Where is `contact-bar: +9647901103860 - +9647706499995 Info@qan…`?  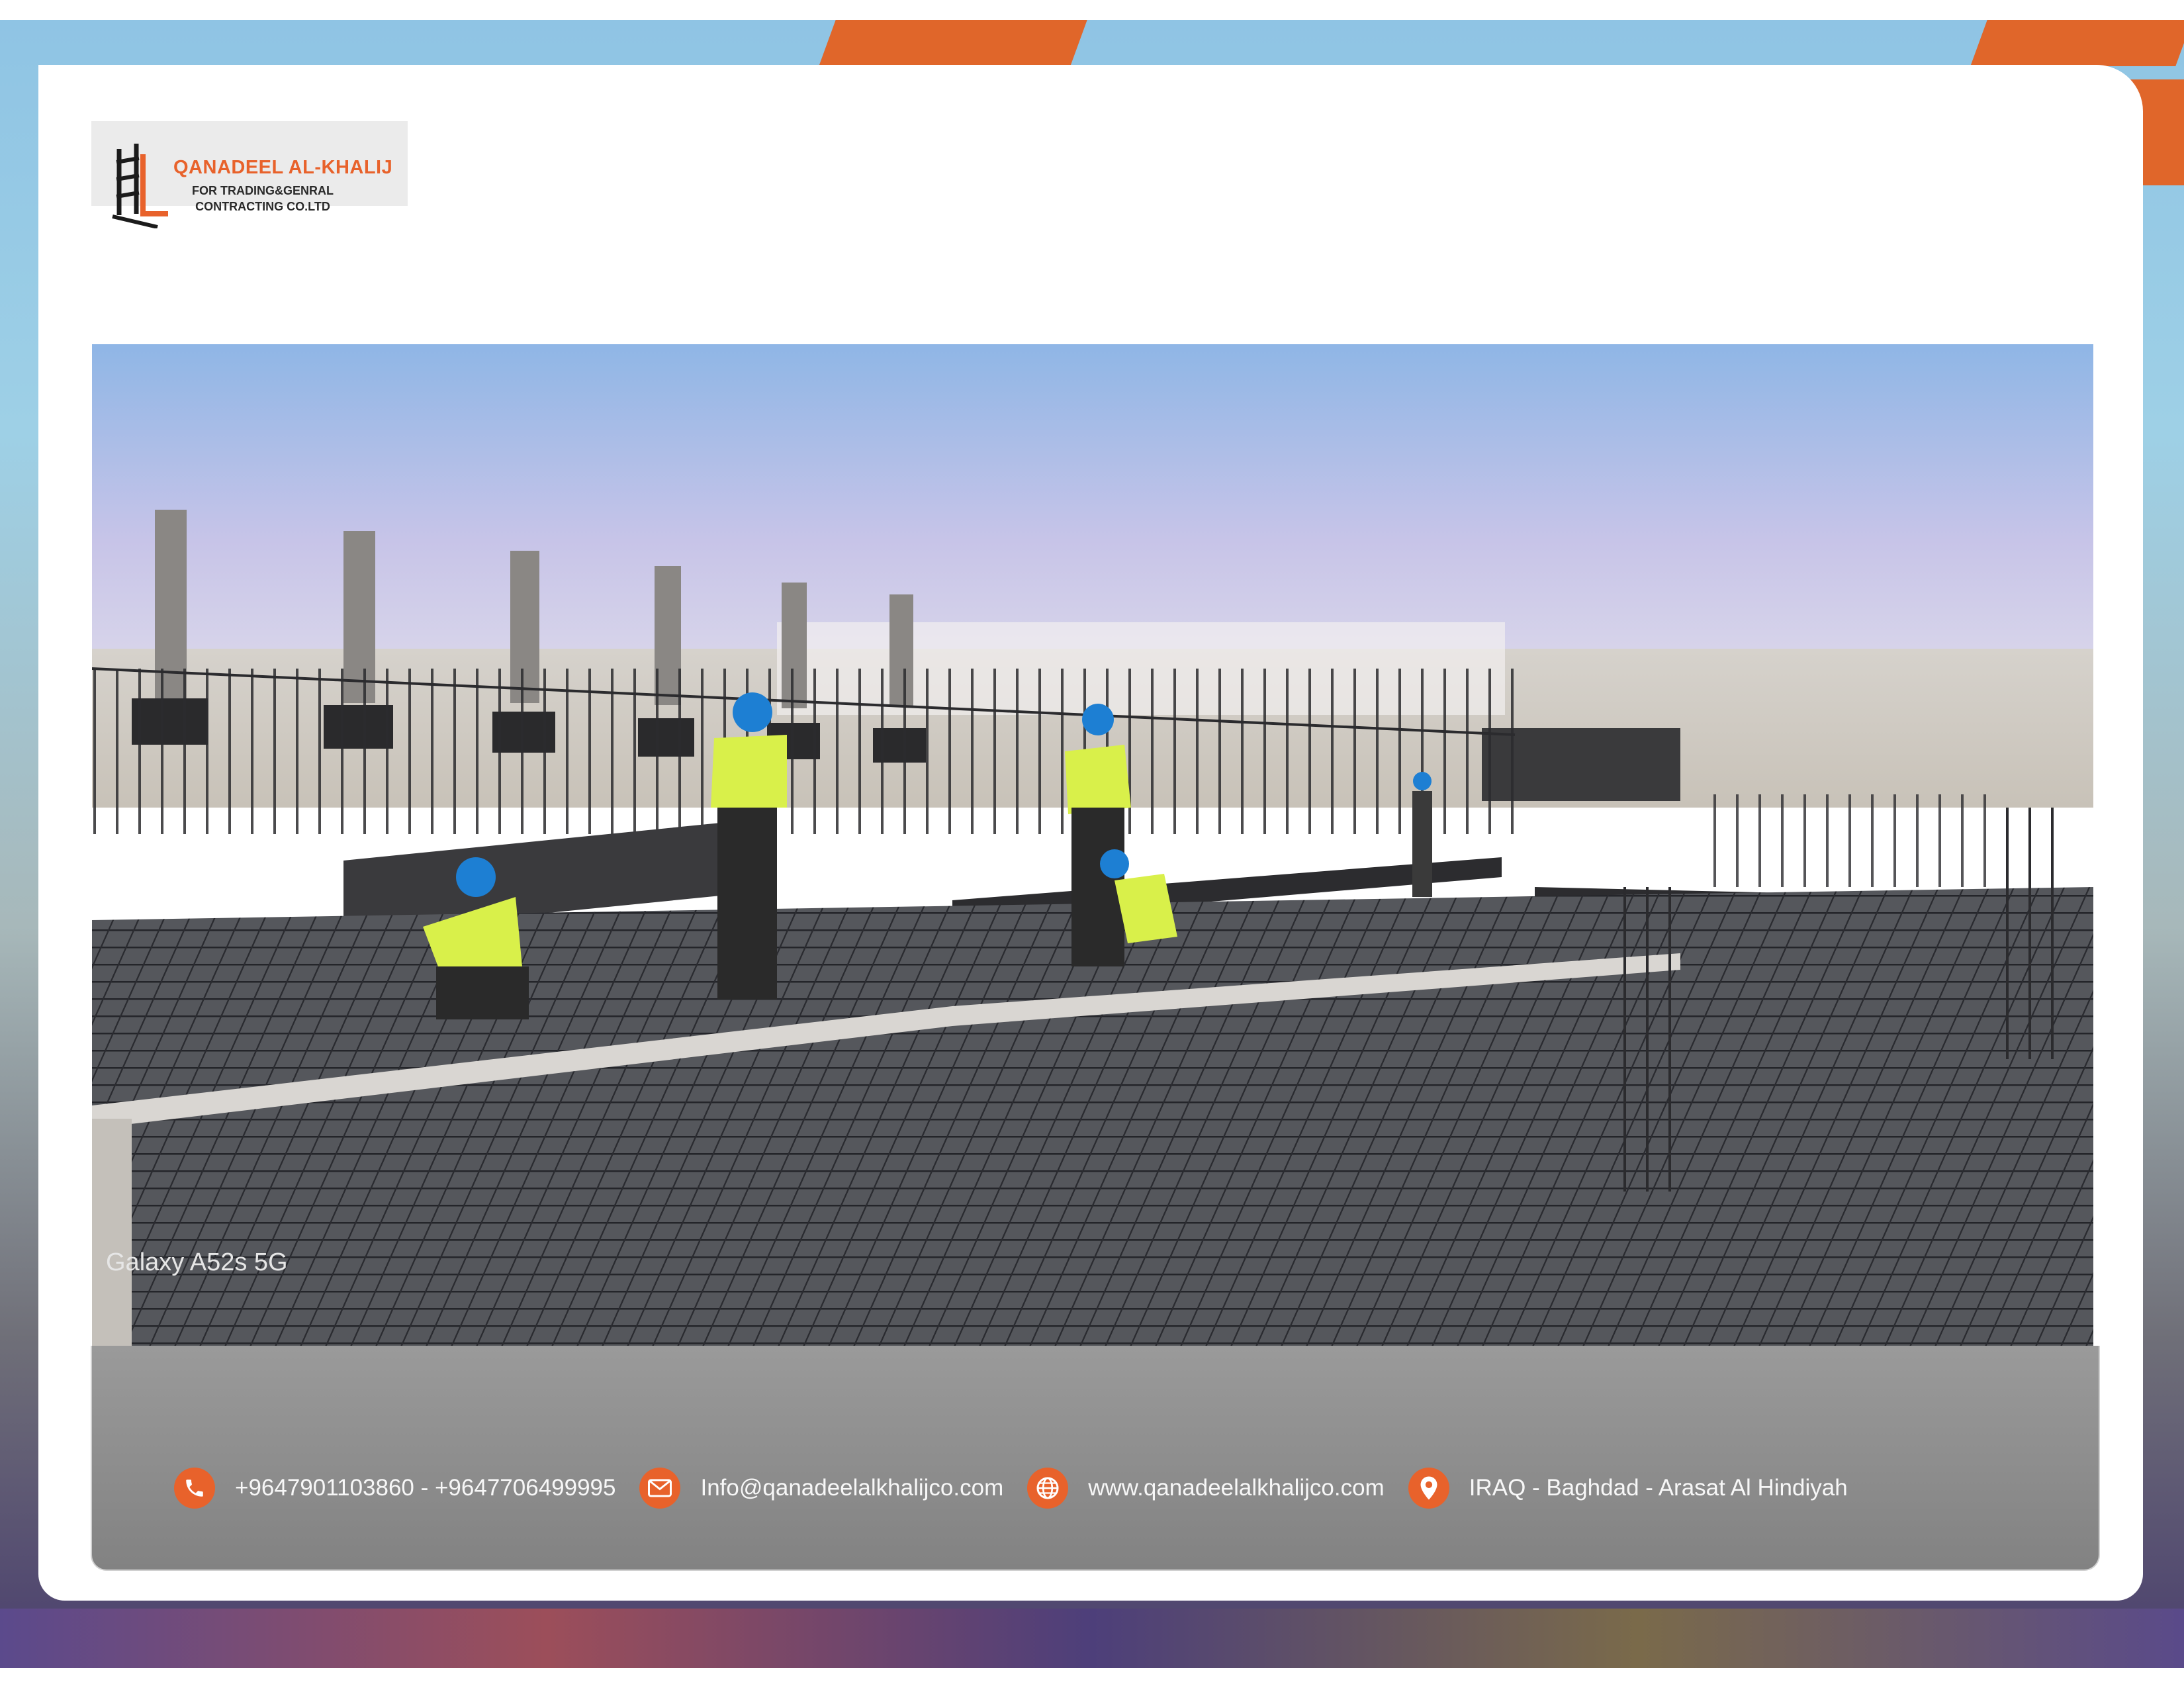
contact-bar: +9647901103860 - +9647706499995 Info@qan… is located at coordinates (1095, 1458).